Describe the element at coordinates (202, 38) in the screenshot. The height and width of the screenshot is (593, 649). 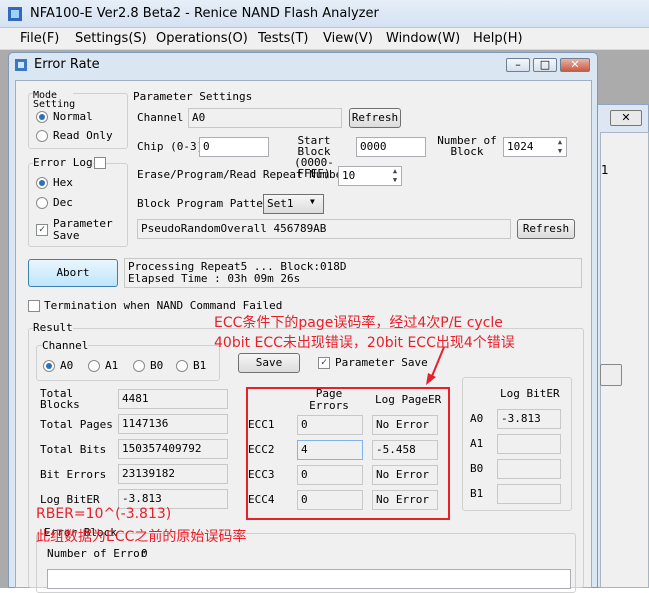
I see `menu-operations: Operations(O)` at that location.